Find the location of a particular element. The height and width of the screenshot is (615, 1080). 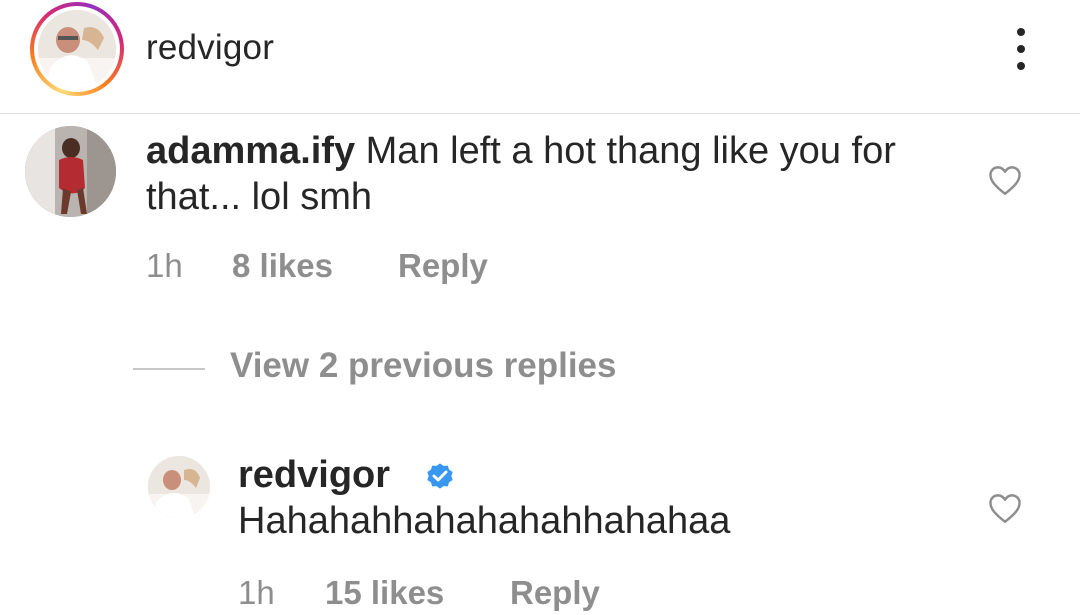

profile-avatar is located at coordinates (77, 49).